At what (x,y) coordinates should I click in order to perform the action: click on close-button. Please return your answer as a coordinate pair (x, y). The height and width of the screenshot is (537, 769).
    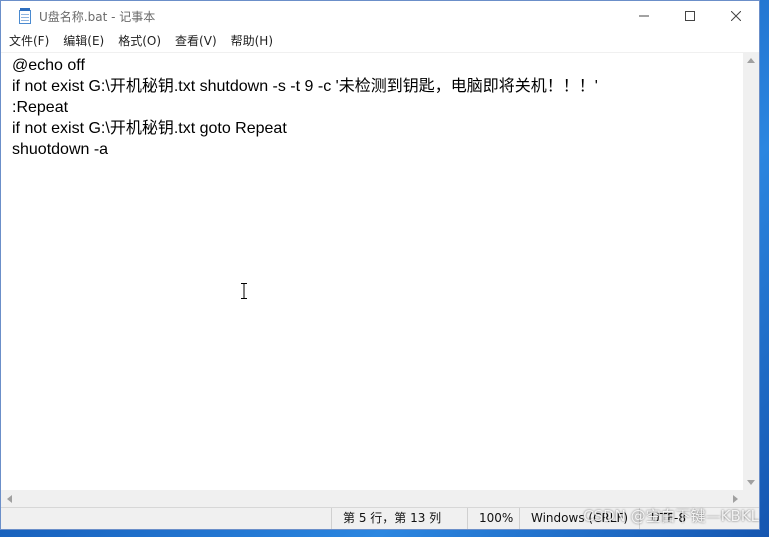
    Looking at the image, I should click on (736, 16).